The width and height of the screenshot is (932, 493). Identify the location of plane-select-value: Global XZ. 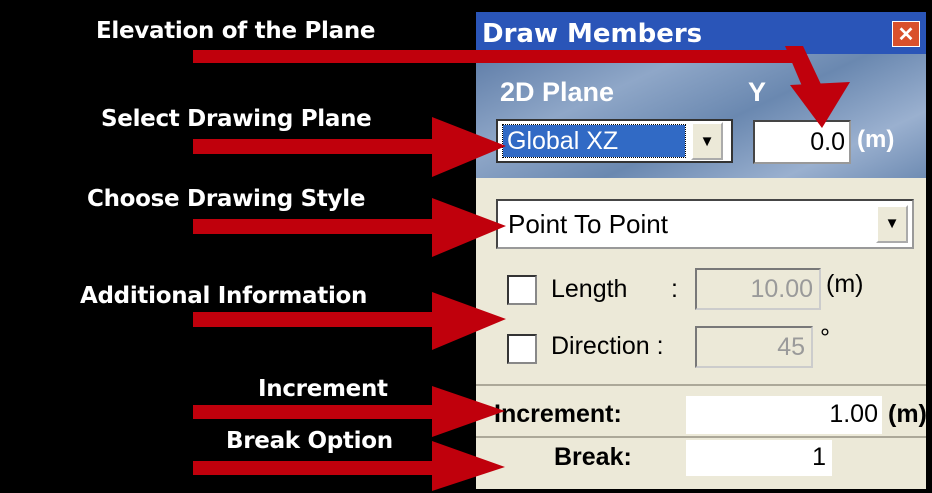
(594, 141).